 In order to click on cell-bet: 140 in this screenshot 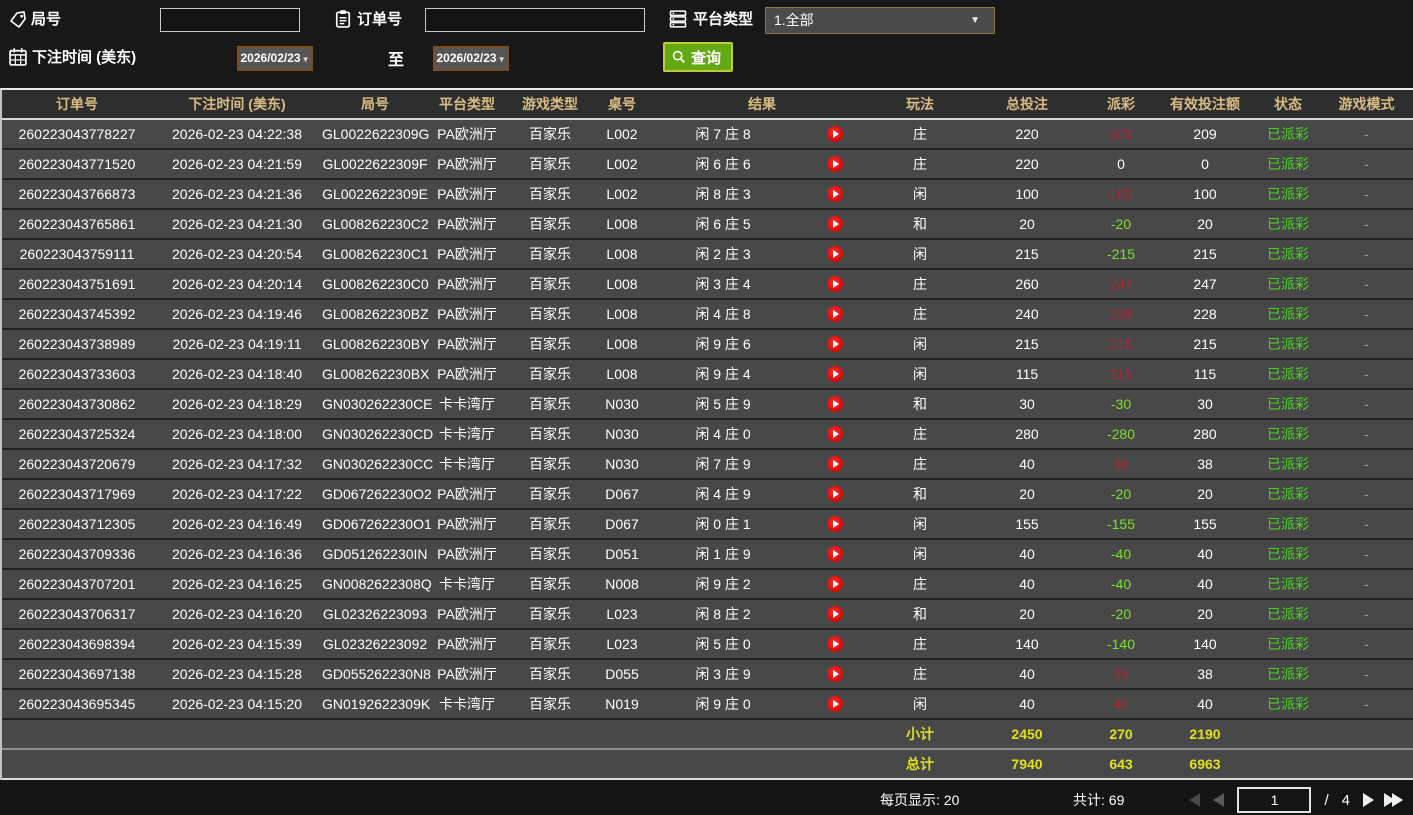, I will do `click(1027, 644)`.